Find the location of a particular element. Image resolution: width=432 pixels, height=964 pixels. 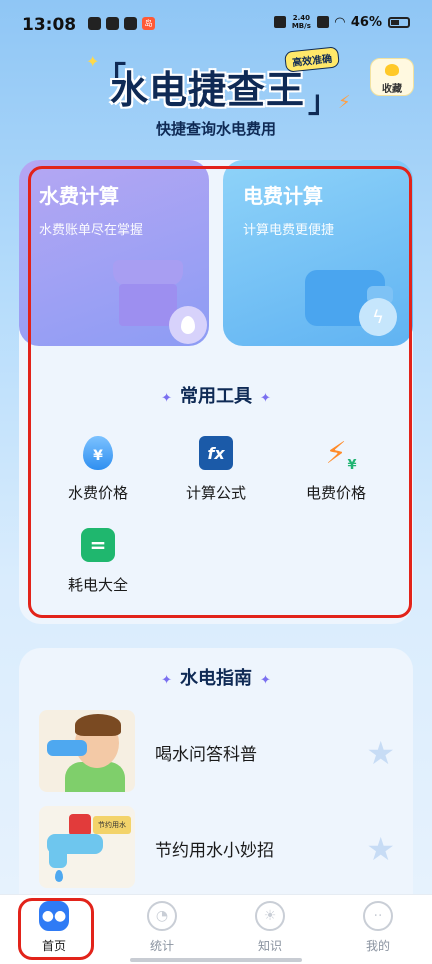

tab-stats: ◔ 统计 is located at coordinates (162, 927).